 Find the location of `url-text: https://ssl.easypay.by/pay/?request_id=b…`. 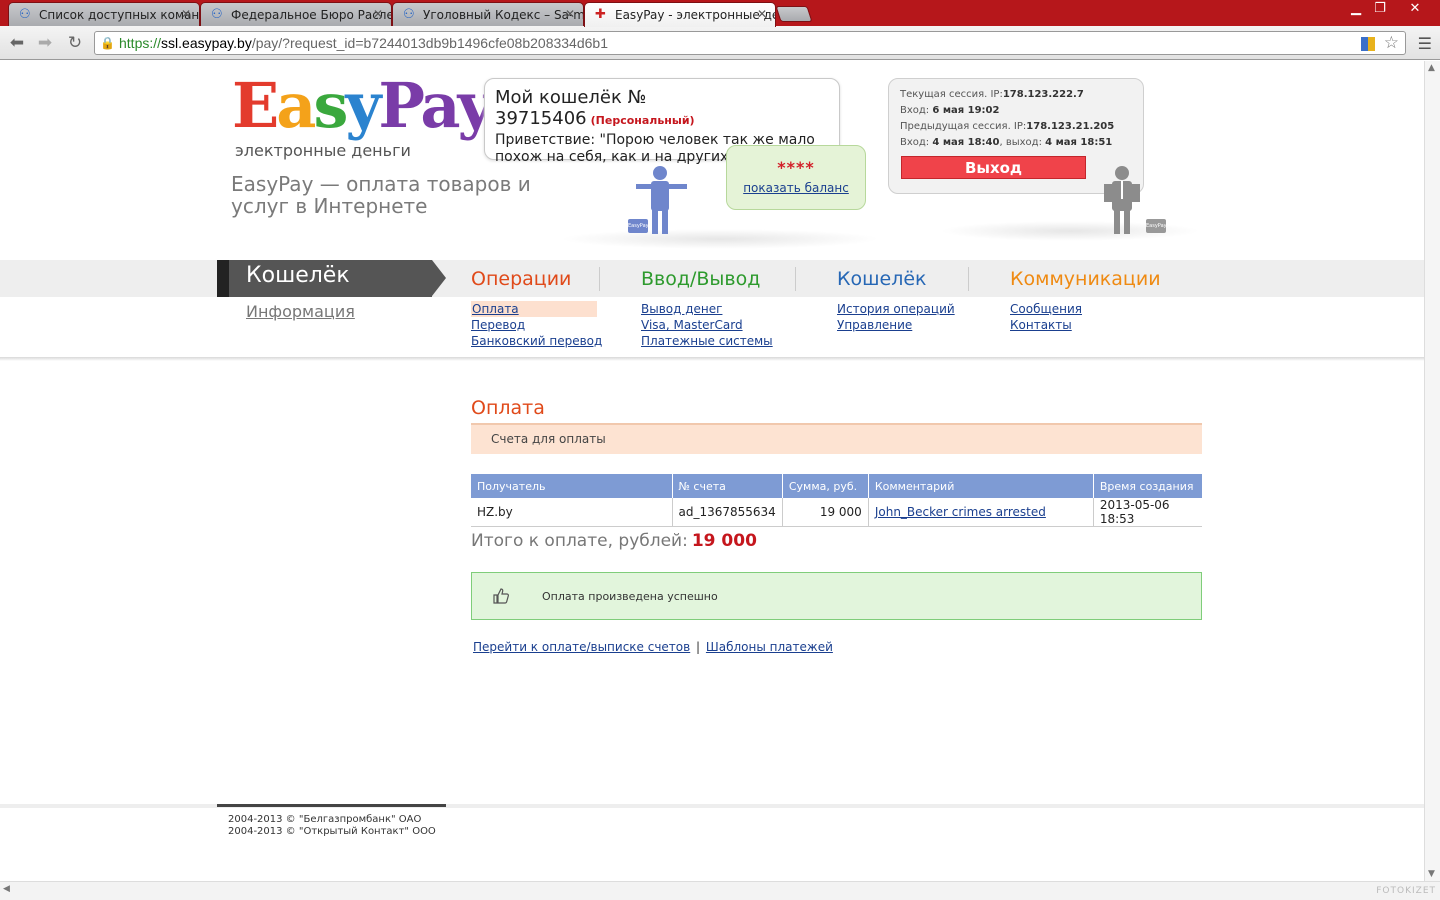

url-text: https://ssl.easypay.by/pay/?request_id=b… is located at coordinates (363, 43).